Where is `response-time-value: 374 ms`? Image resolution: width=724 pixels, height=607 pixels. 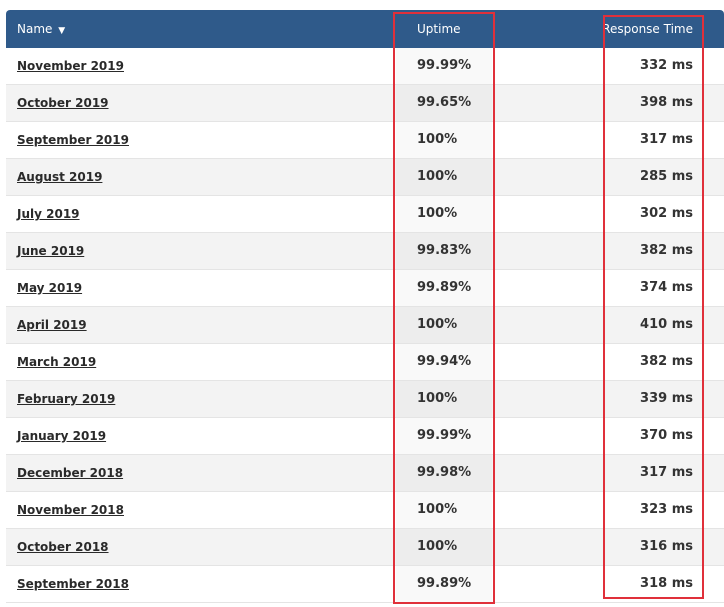
response-time-value: 374 ms is located at coordinates (666, 287).